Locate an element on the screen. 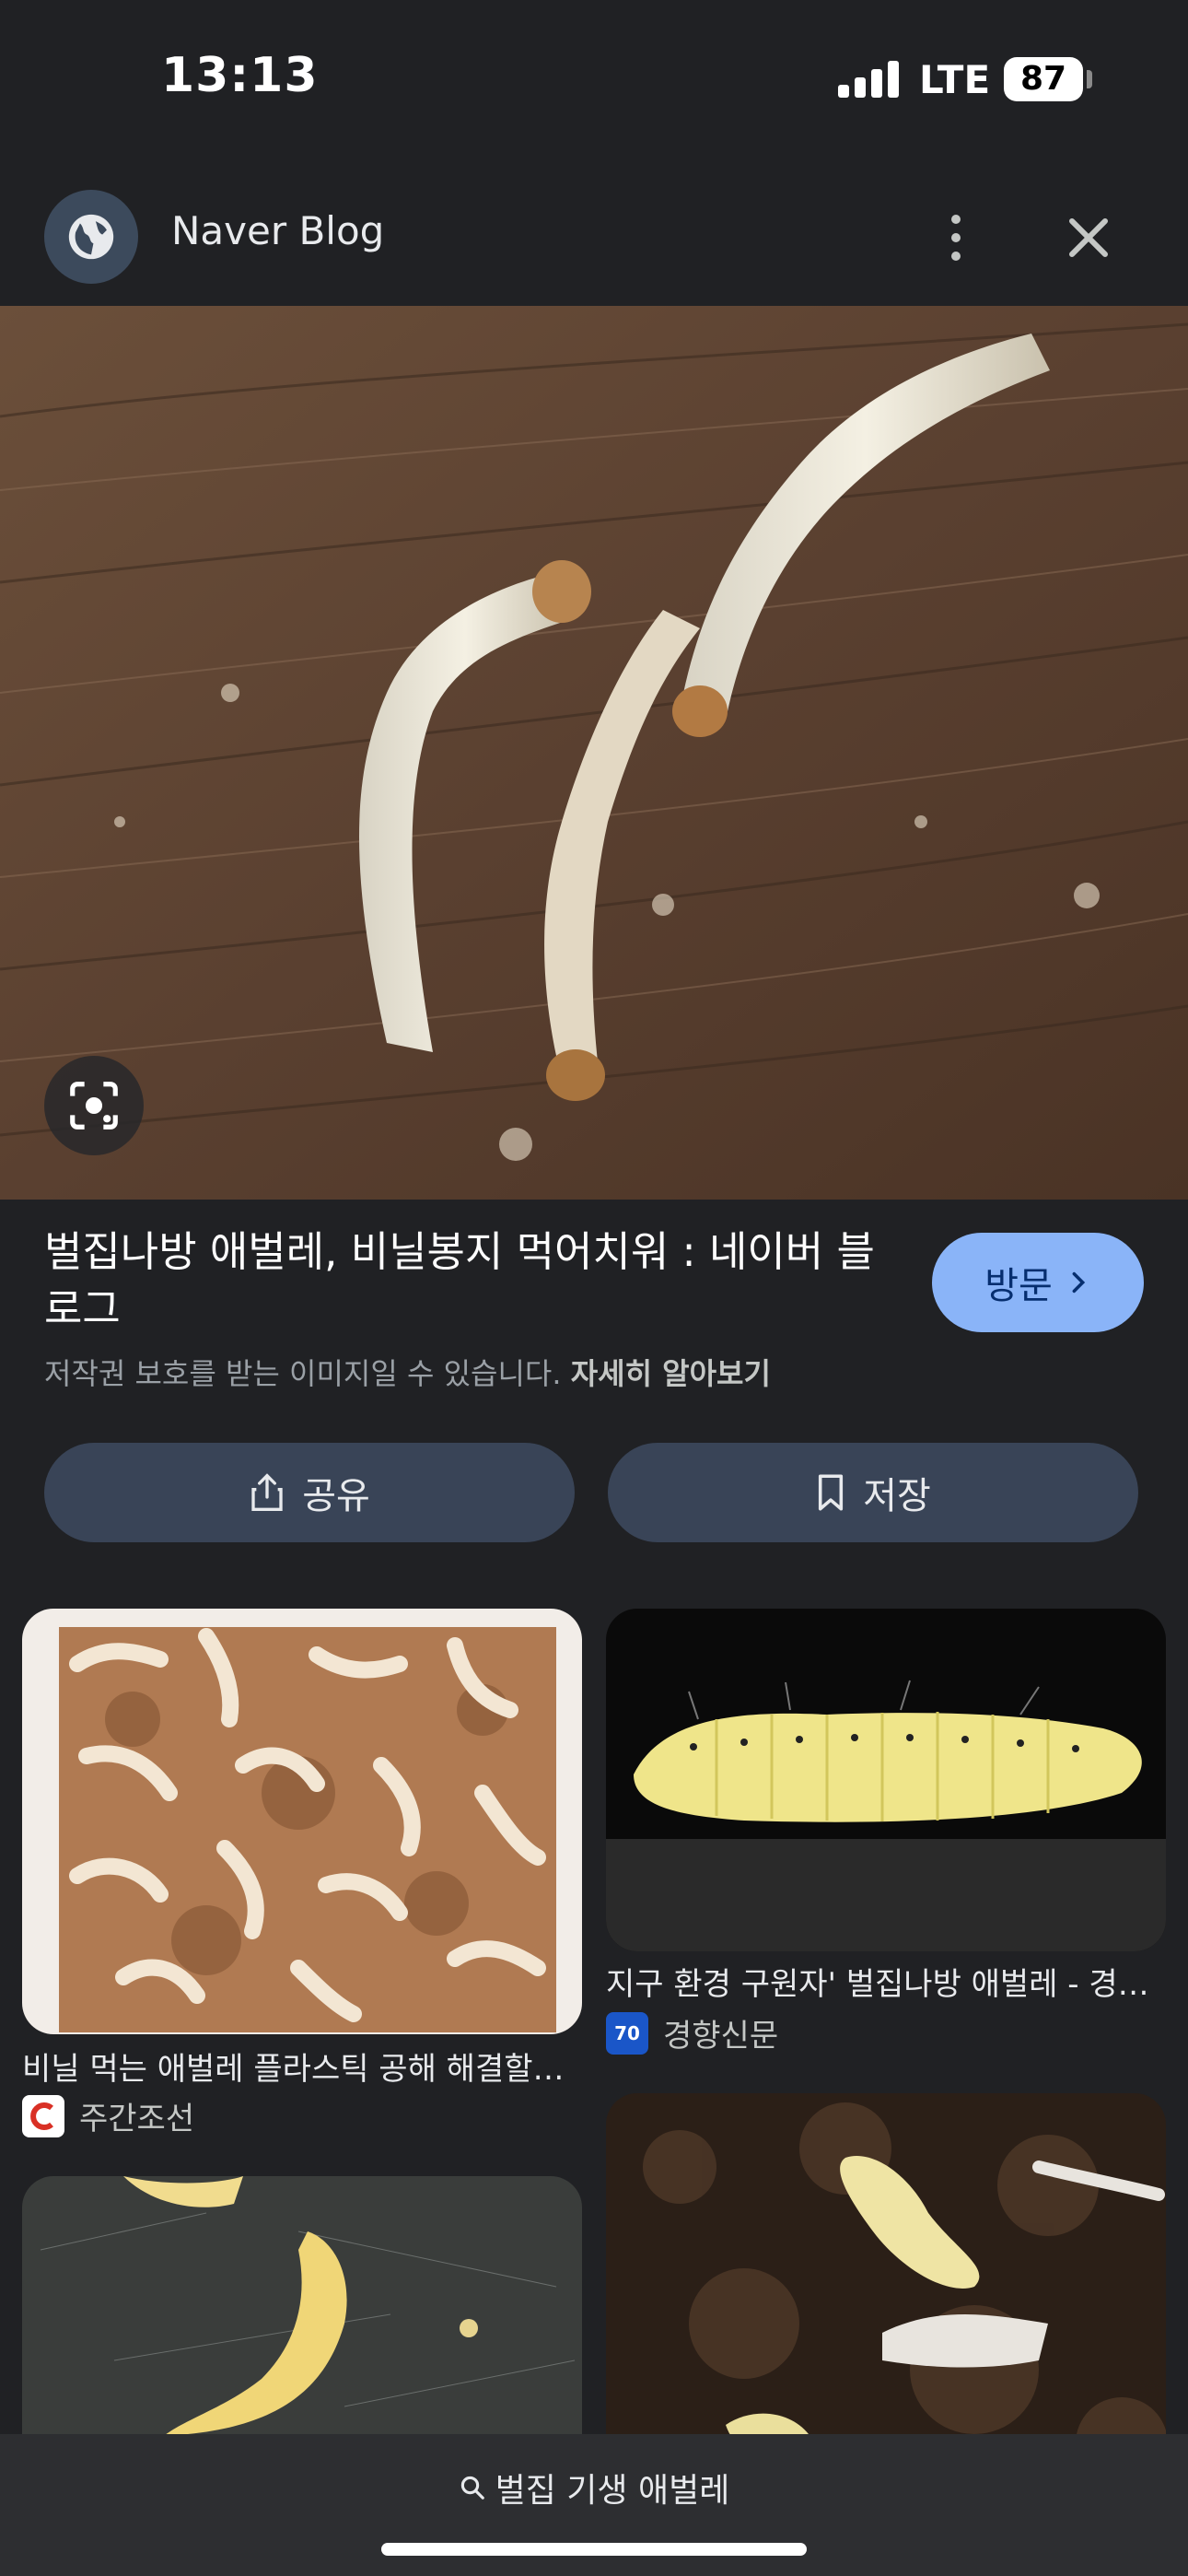  share-icon is located at coordinates (267, 1492).